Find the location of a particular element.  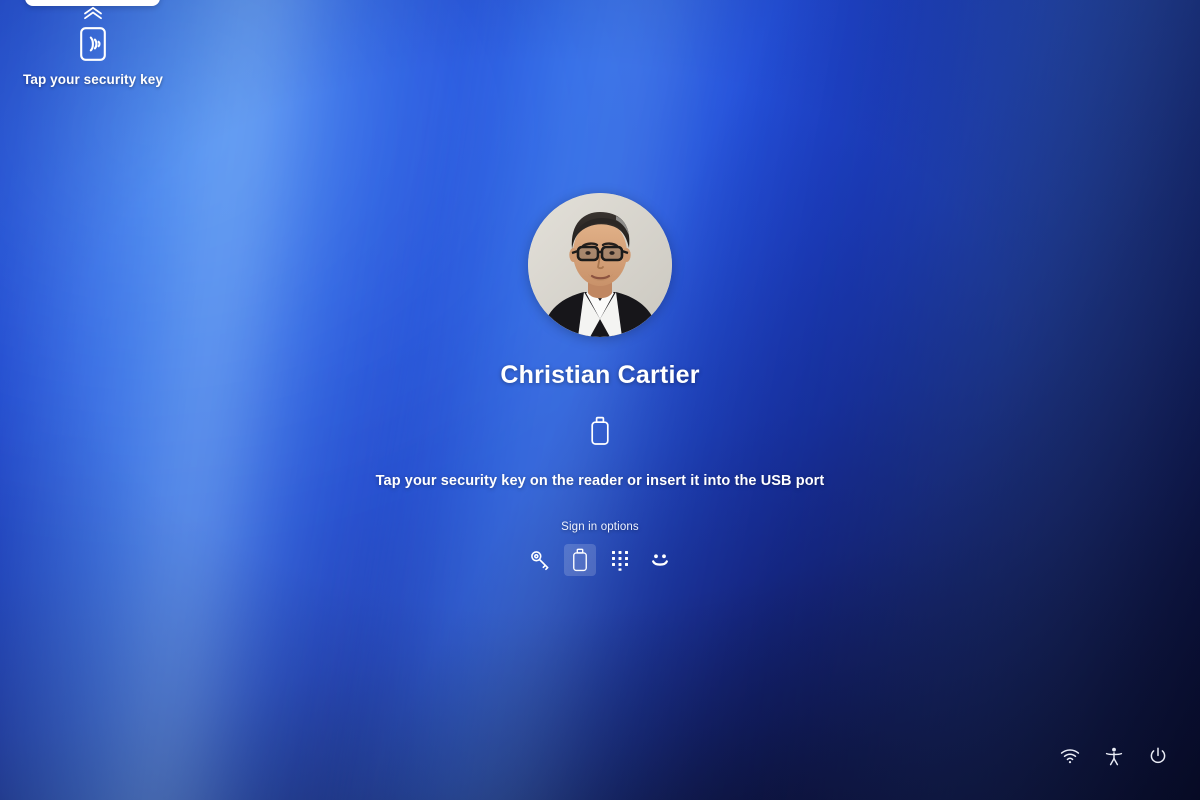

signin-option-password is located at coordinates (540, 560).